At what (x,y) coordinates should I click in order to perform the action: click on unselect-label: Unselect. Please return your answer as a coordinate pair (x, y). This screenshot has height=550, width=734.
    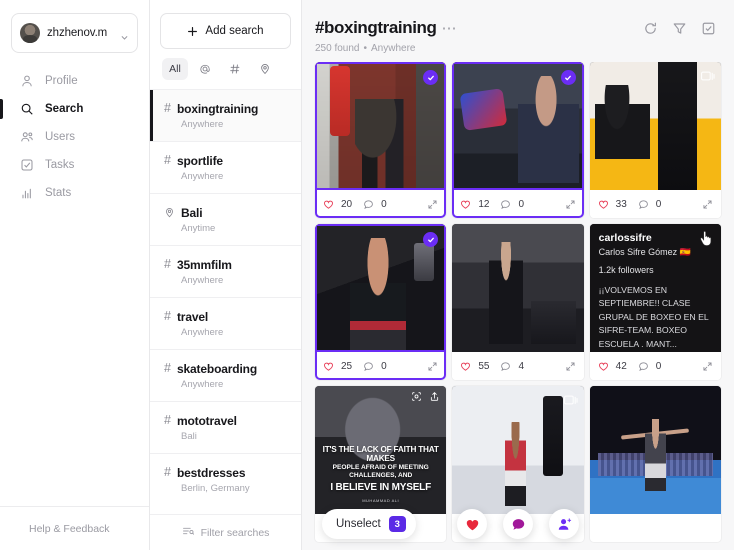
    Looking at the image, I should click on (358, 524).